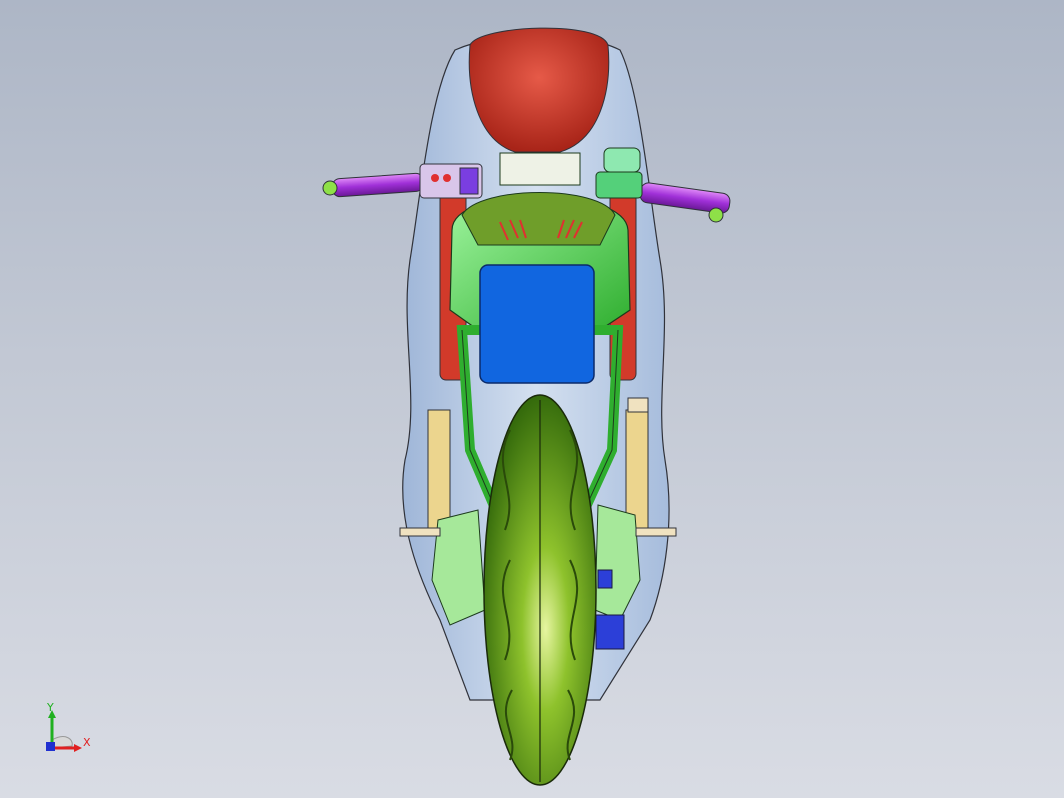 This screenshot has height=798, width=1064. I want to click on instrument-display, so click(540, 169).